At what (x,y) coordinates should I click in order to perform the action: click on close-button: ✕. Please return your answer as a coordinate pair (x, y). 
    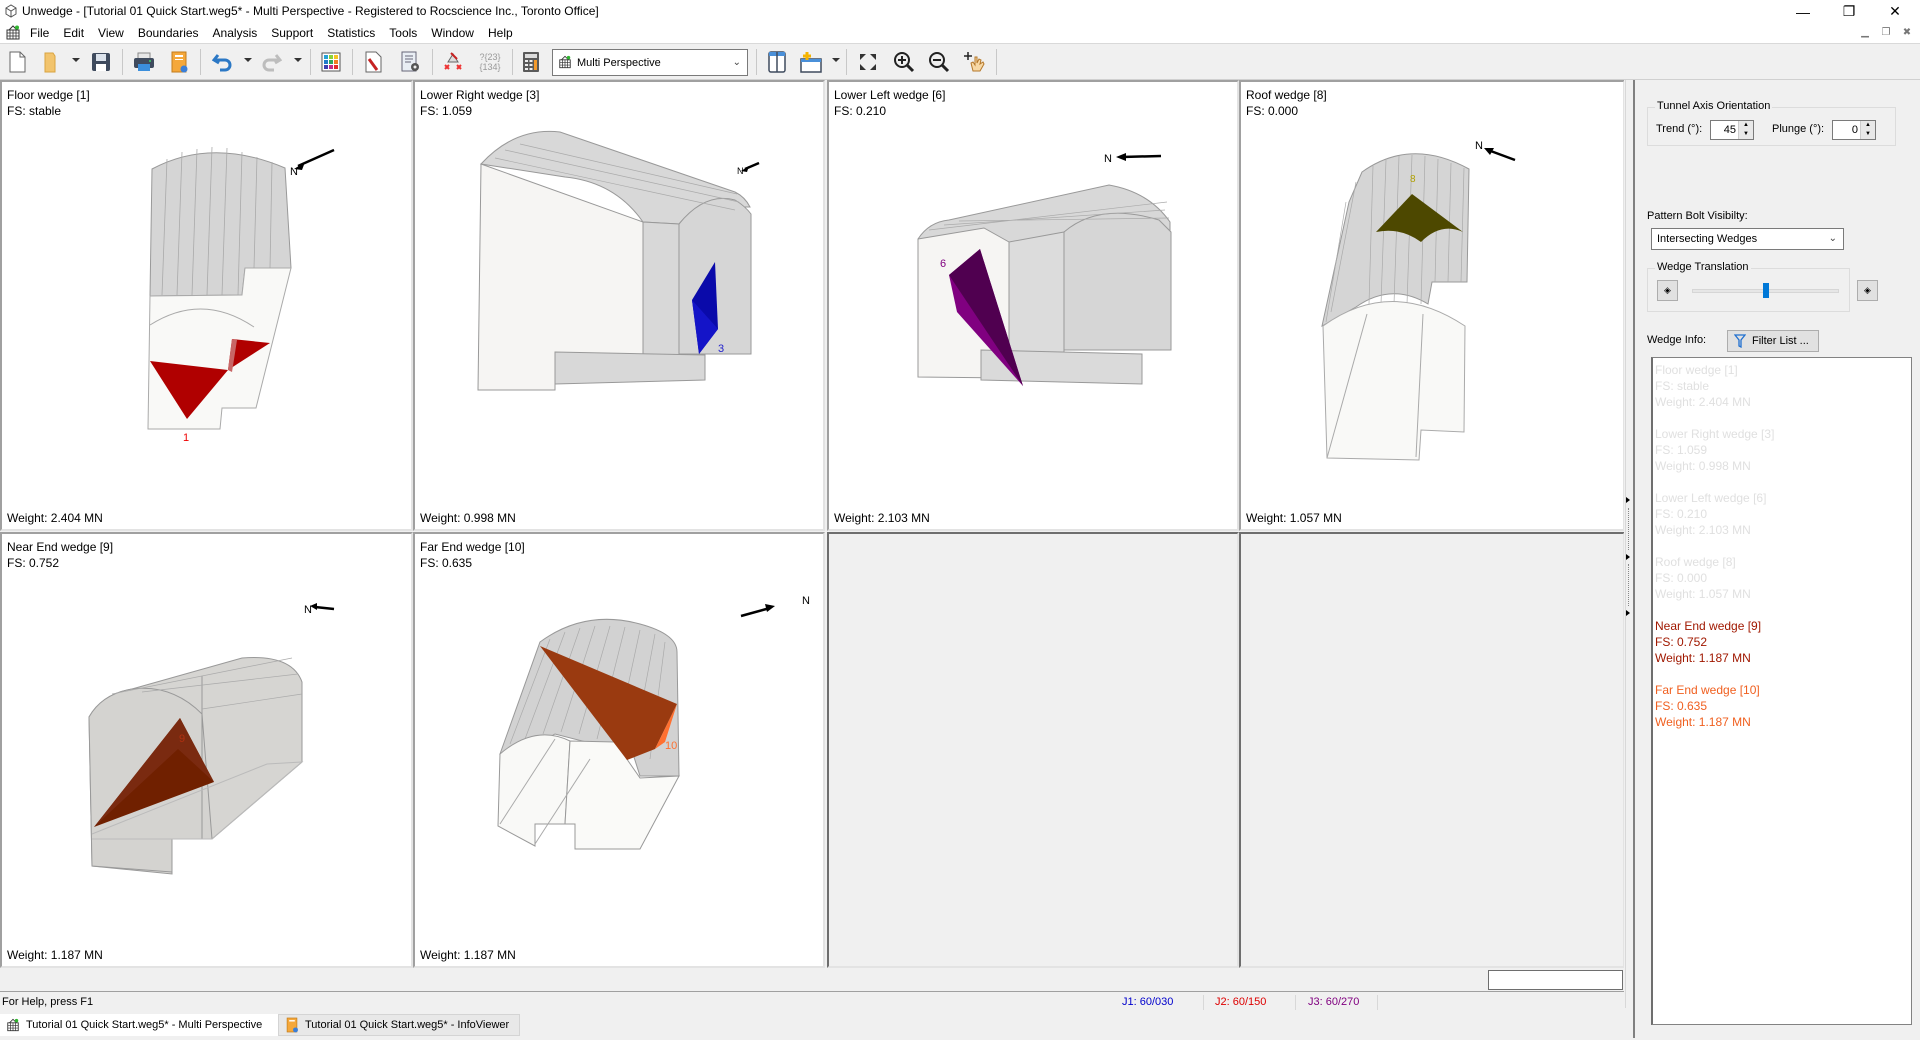
    Looking at the image, I should click on (1895, 11).